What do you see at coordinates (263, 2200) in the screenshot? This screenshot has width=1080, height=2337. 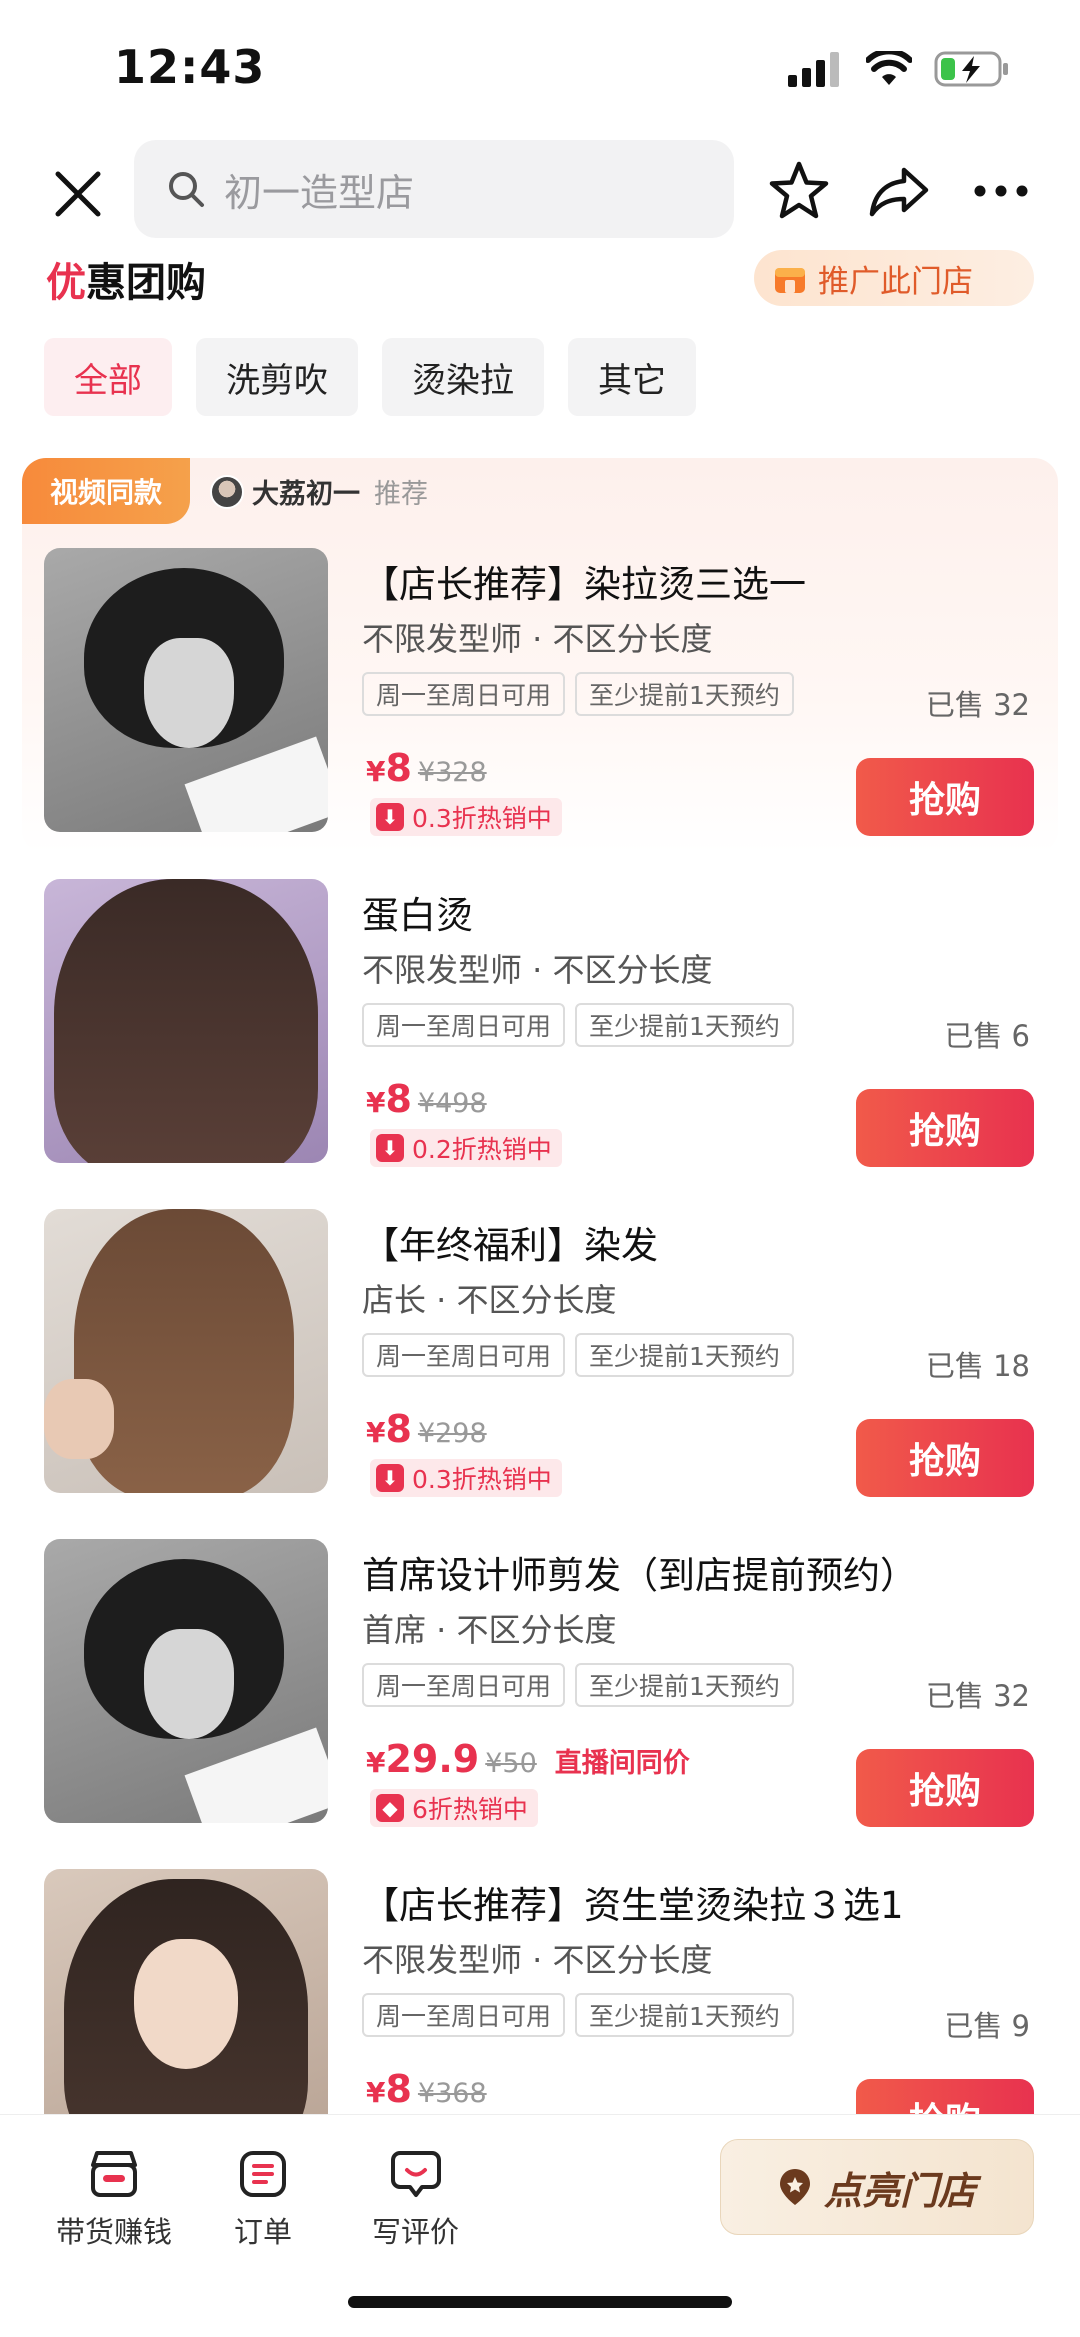 I see `tab-orders: 订单` at bounding box center [263, 2200].